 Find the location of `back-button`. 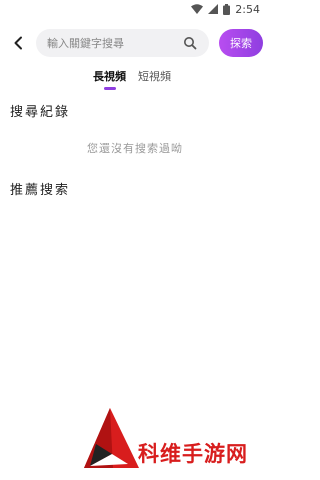

back-button is located at coordinates (18, 43).